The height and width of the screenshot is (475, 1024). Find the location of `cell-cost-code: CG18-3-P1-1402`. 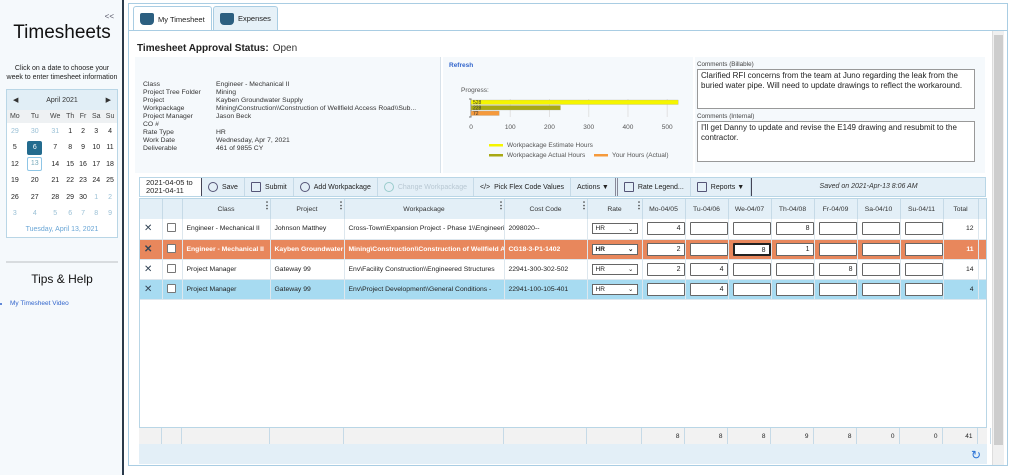

cell-cost-code: CG18-3-P1-1402 is located at coordinates (546, 249).